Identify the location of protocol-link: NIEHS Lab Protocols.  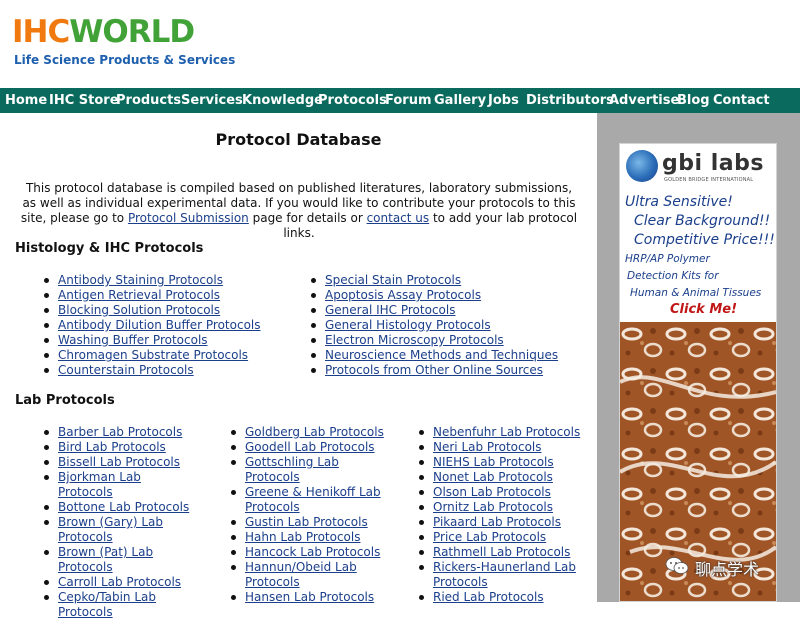
(493, 462).